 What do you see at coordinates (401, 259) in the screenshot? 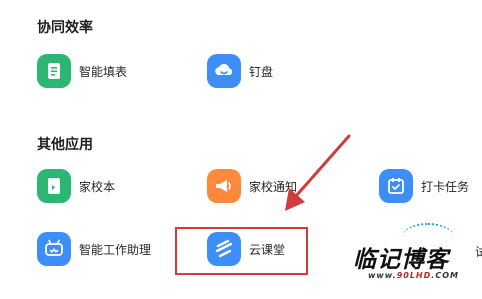
I see `watermark-title: 临记博客` at bounding box center [401, 259].